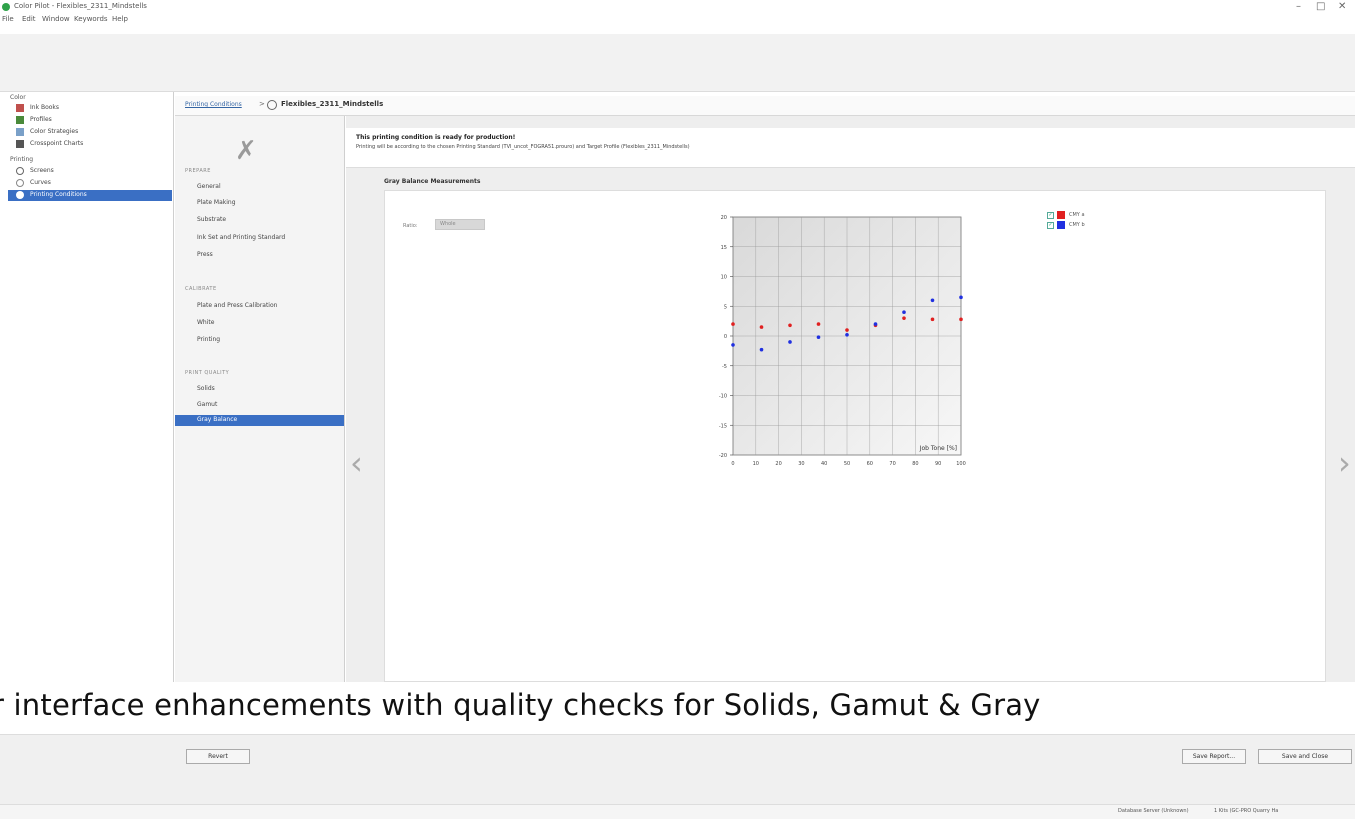 This screenshot has width=1355, height=819. Describe the element at coordinates (1344, 463) in the screenshot. I see `next-arrow-icon: ›` at that location.